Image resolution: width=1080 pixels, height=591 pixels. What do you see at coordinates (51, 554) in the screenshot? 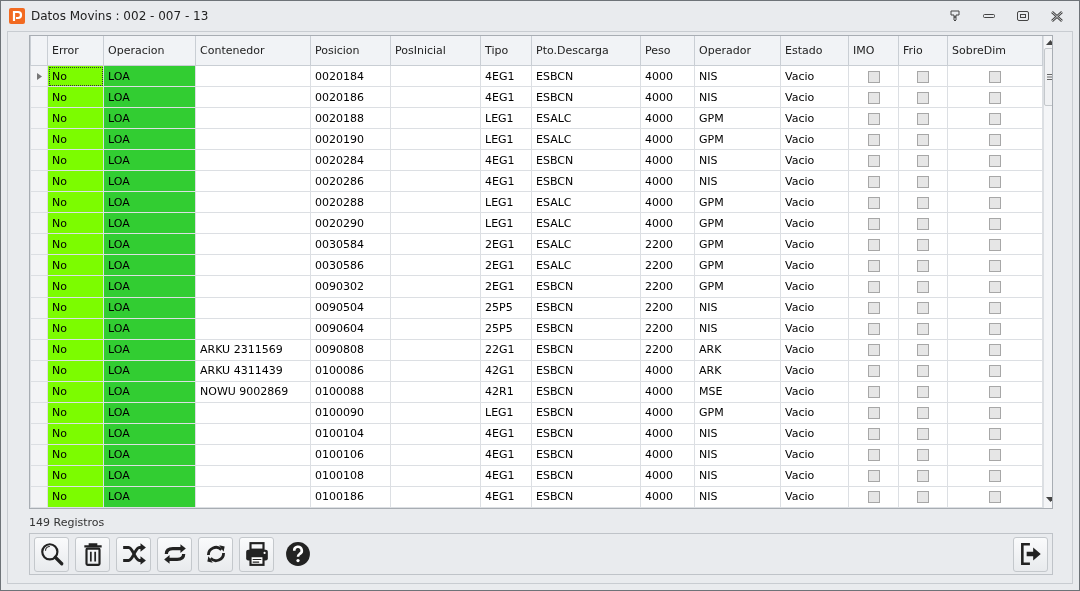
I see `search-button` at bounding box center [51, 554].